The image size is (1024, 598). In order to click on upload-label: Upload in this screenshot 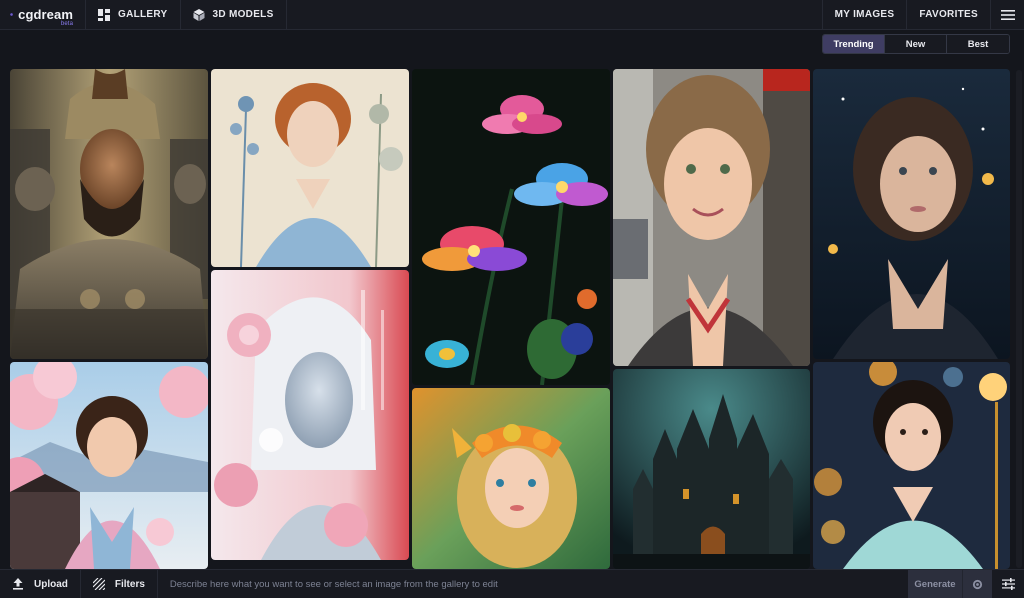, I will do `click(51, 584)`.